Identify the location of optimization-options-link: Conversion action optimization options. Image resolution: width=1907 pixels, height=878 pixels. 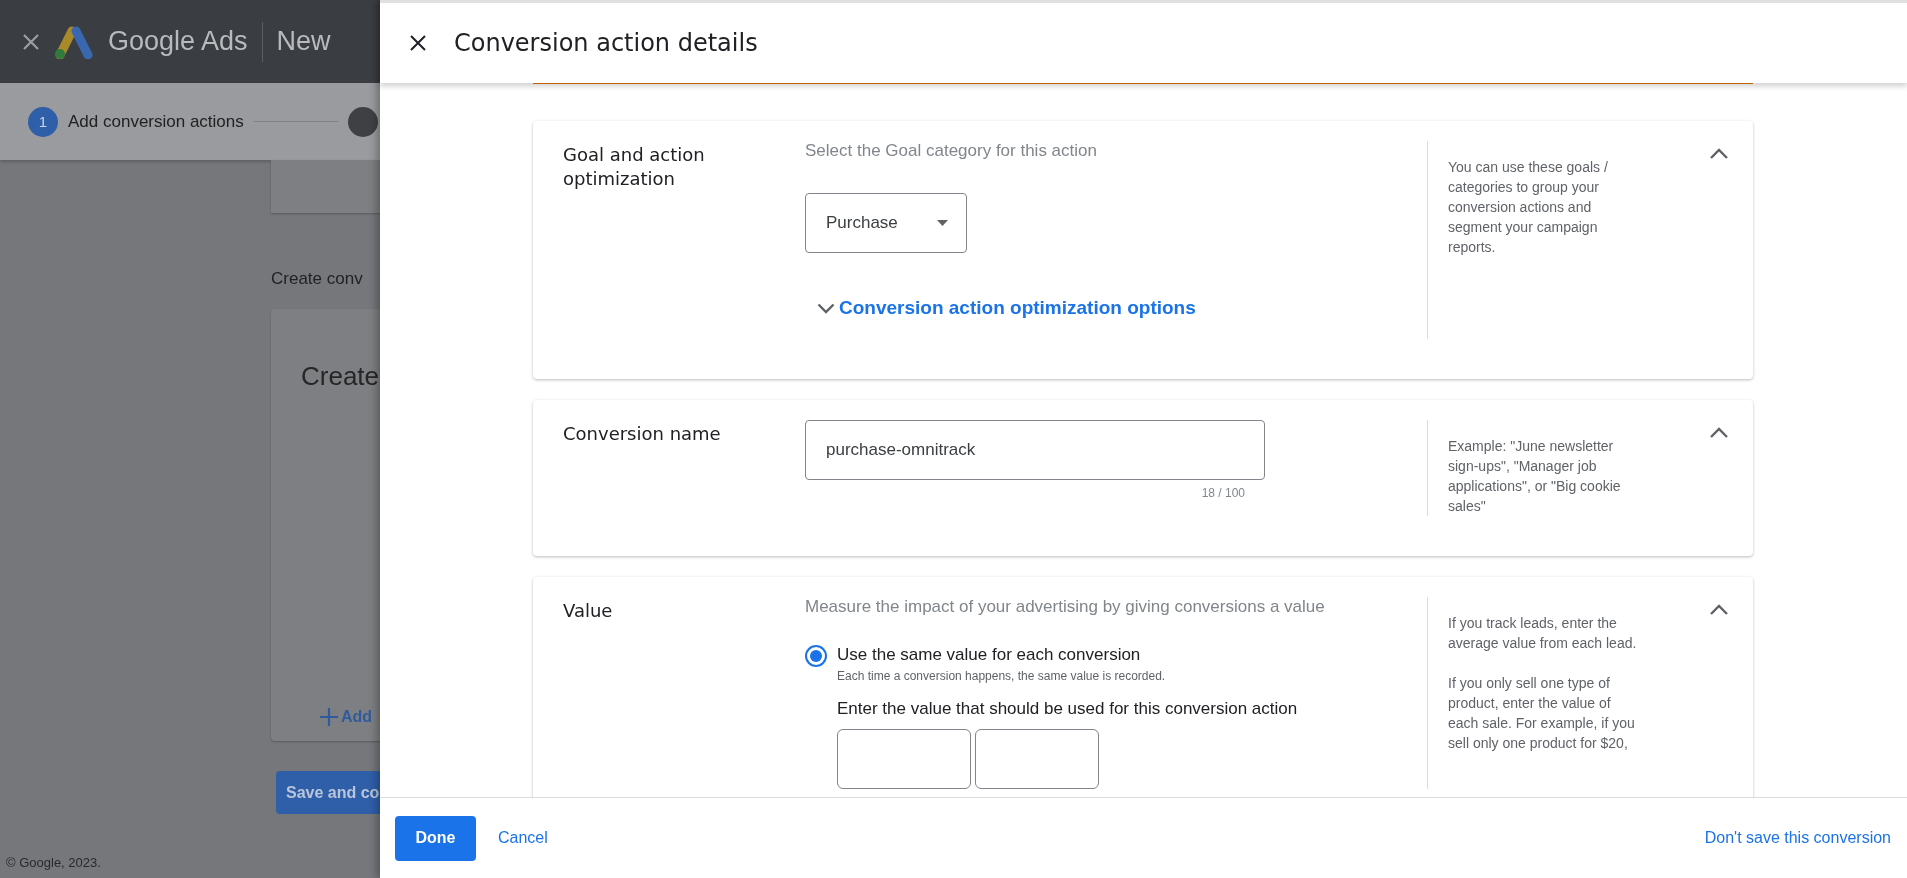
(1006, 308).